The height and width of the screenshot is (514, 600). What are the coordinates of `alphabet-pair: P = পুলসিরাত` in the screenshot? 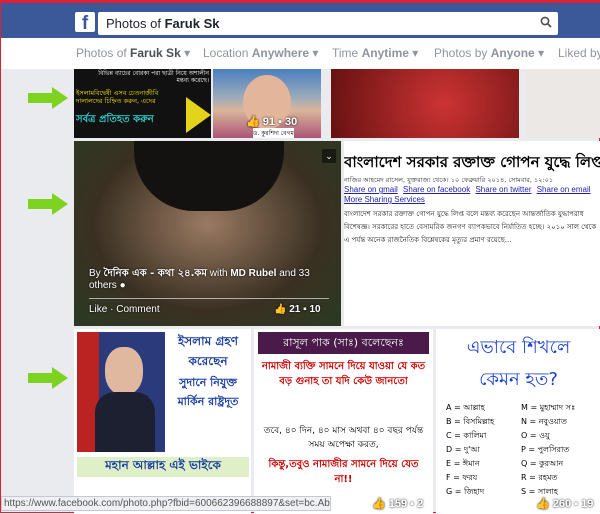 It's located at (545, 449).